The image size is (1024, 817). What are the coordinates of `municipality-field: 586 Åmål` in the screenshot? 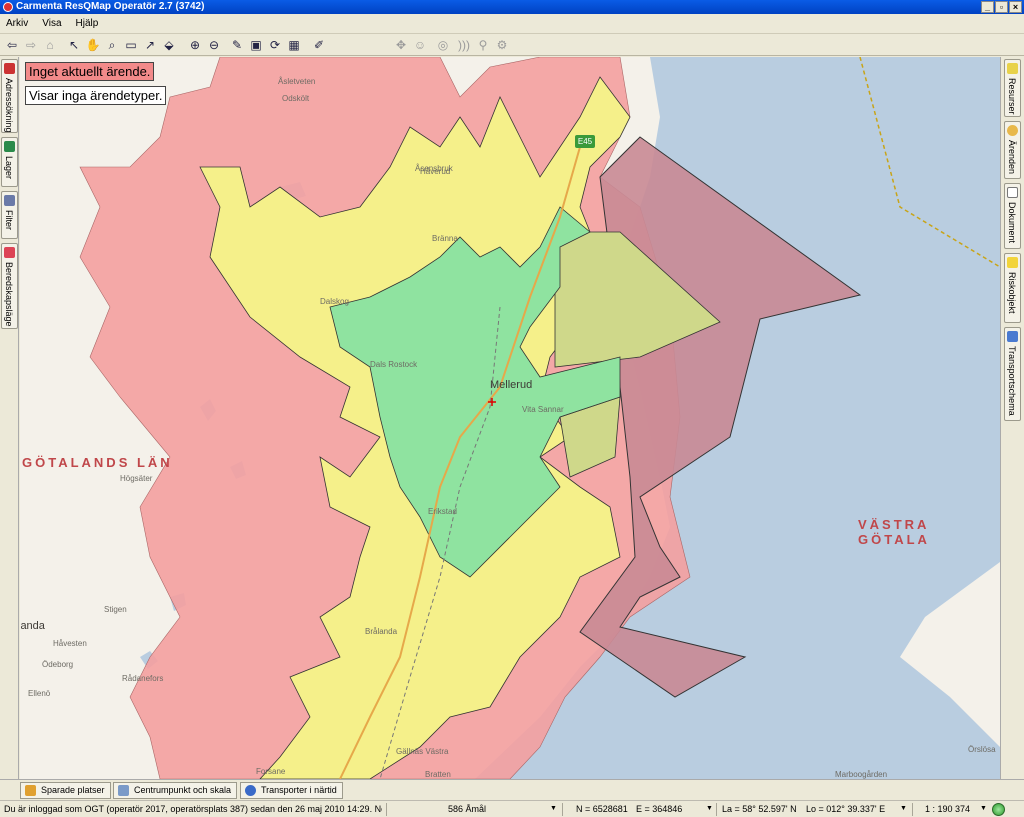 It's located at (498, 809).